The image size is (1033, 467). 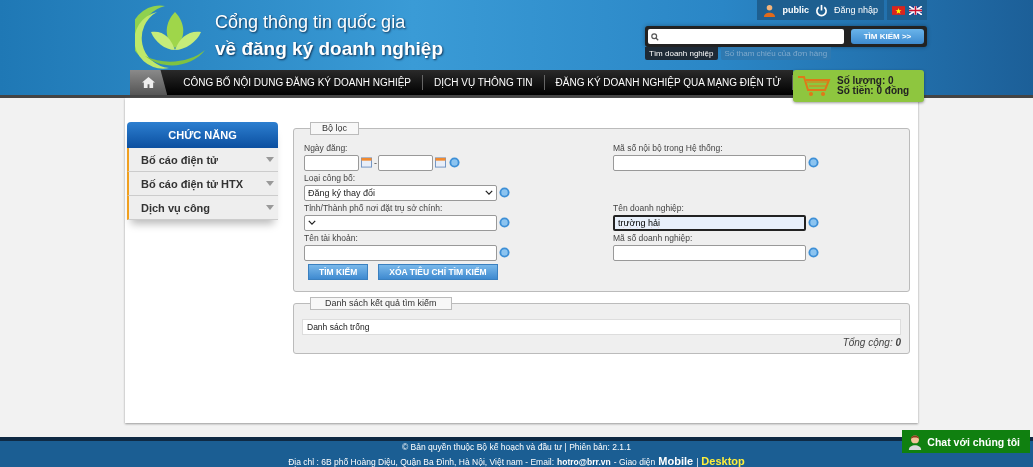 What do you see at coordinates (601, 327) in the screenshot?
I see `empty-list-message: Danh sách trống` at bounding box center [601, 327].